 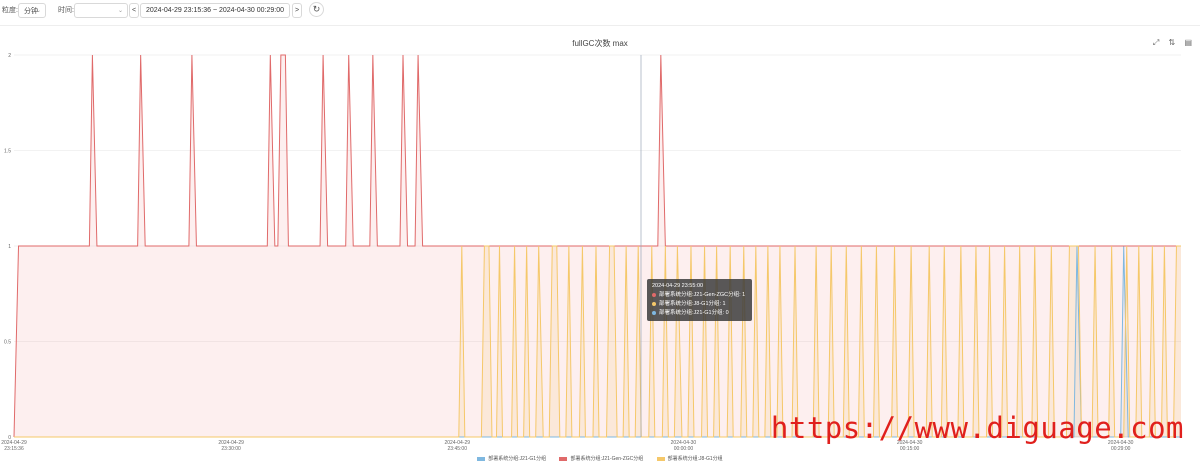 I want to click on y-tick-label: 2, so click(x=9, y=56).